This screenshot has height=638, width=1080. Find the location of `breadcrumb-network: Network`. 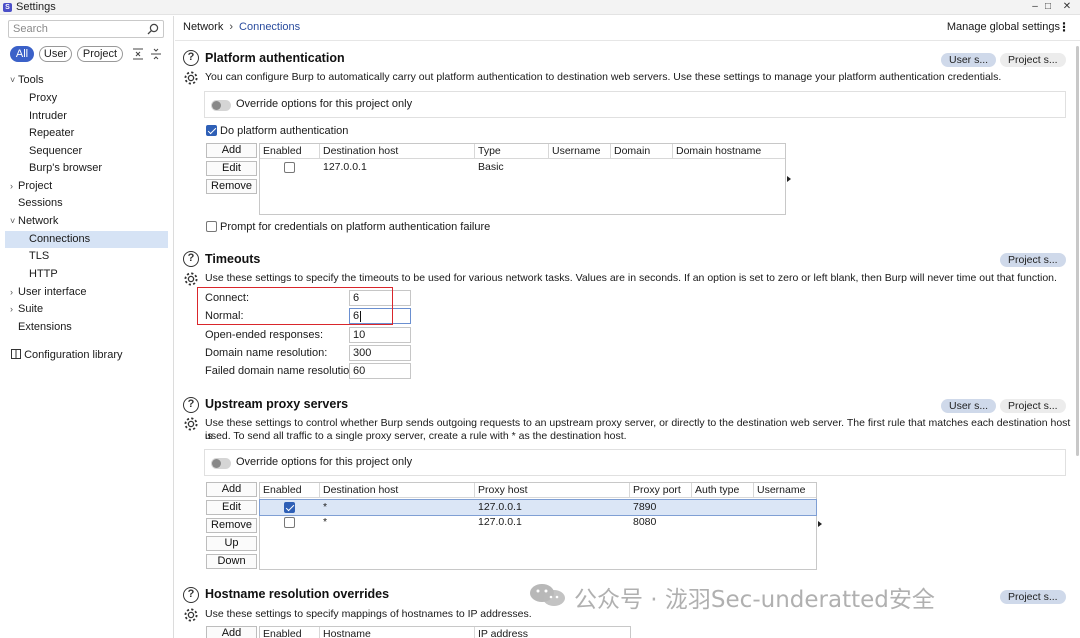

breadcrumb-network: Network is located at coordinates (203, 27).